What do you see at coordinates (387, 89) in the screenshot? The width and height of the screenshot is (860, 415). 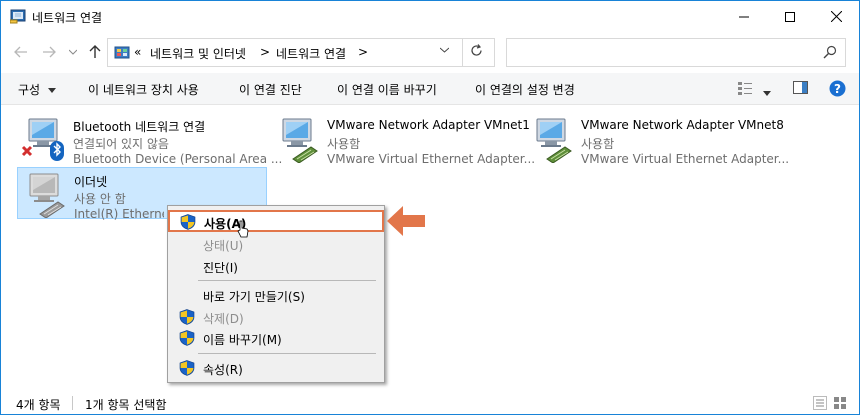 I see `rename-button: 이 연결 이름 바꾸기` at bounding box center [387, 89].